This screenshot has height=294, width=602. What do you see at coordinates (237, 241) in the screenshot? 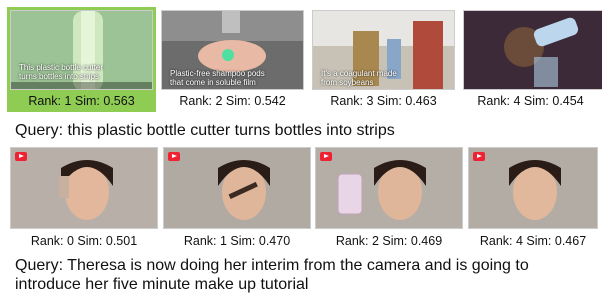
I see `result-caption-6: Rank: 1 Sim: 0.470` at bounding box center [237, 241].